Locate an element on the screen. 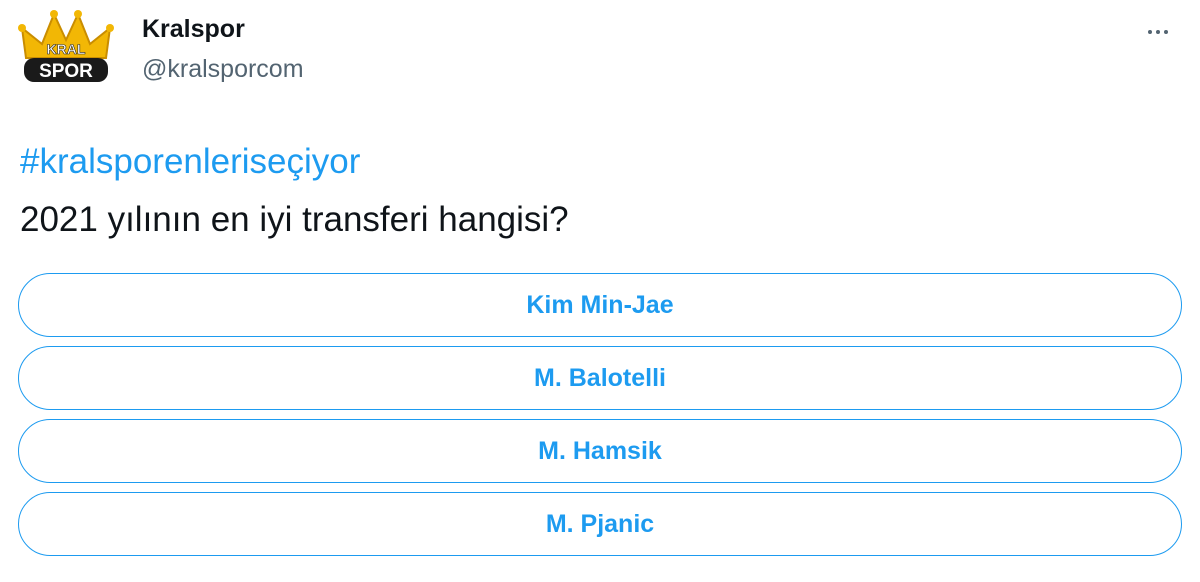  avatar: KRAL SPOR is located at coordinates (66, 51).